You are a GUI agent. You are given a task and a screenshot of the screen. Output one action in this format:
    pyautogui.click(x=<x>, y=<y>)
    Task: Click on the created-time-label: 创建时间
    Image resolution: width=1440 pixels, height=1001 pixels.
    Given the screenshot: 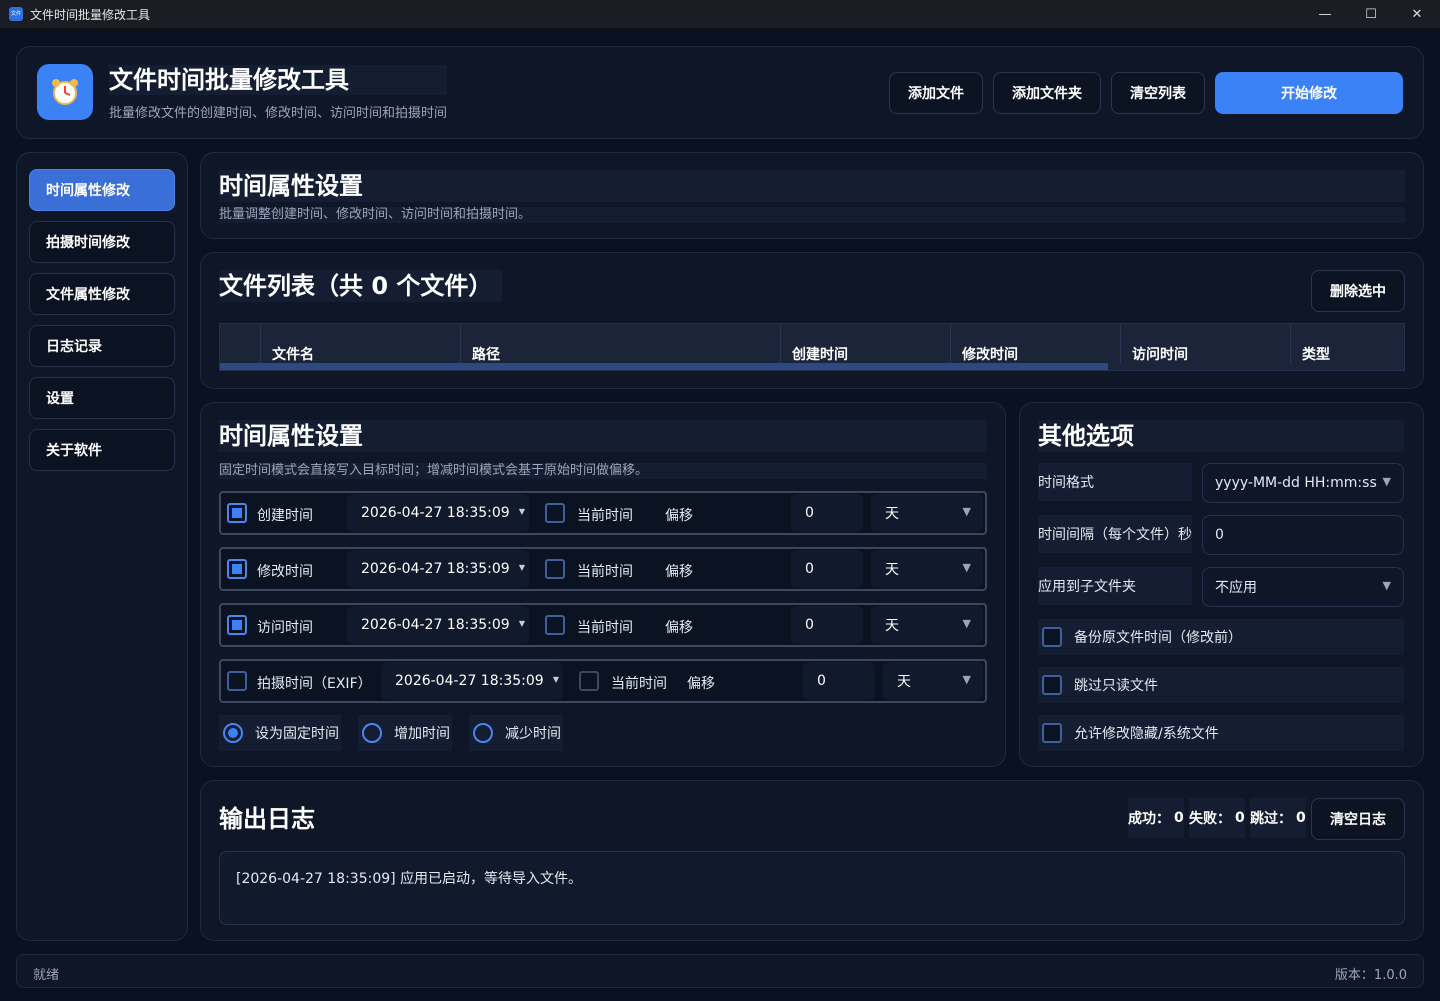 What is the action you would take?
    pyautogui.click(x=285, y=516)
    